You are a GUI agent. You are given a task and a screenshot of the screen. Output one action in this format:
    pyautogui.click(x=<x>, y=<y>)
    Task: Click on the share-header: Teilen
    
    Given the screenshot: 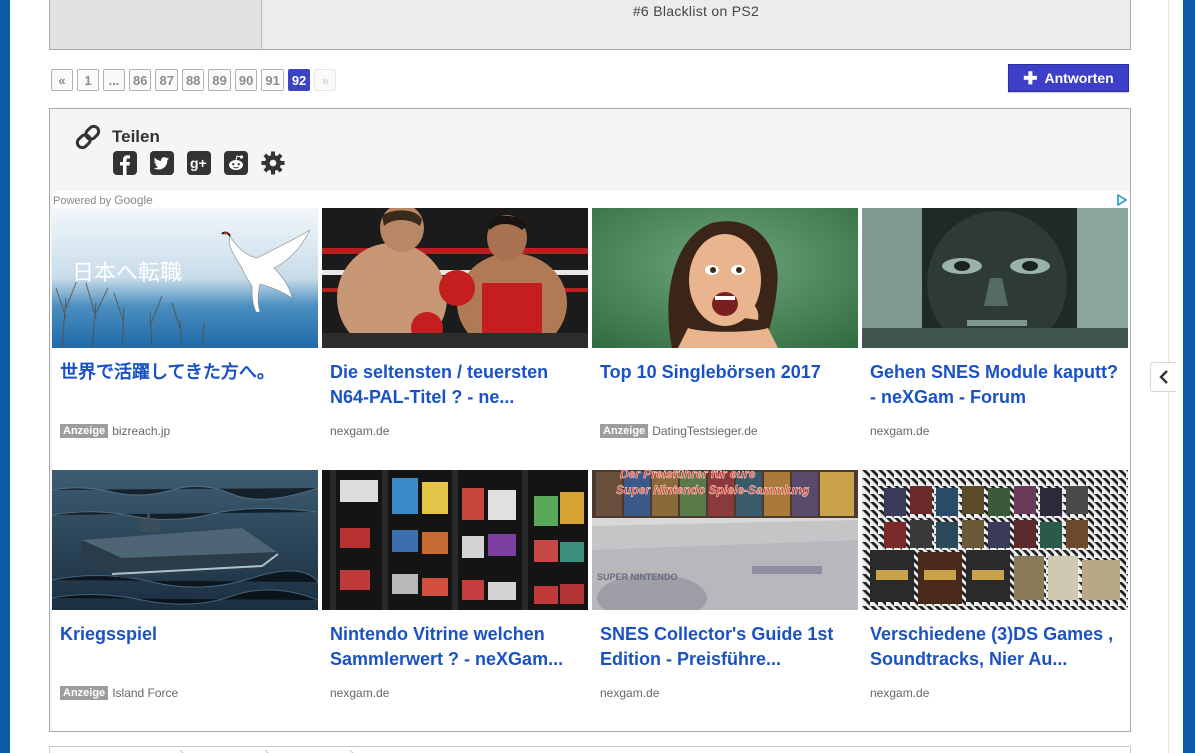 What is the action you would take?
    pyautogui.click(x=117, y=137)
    